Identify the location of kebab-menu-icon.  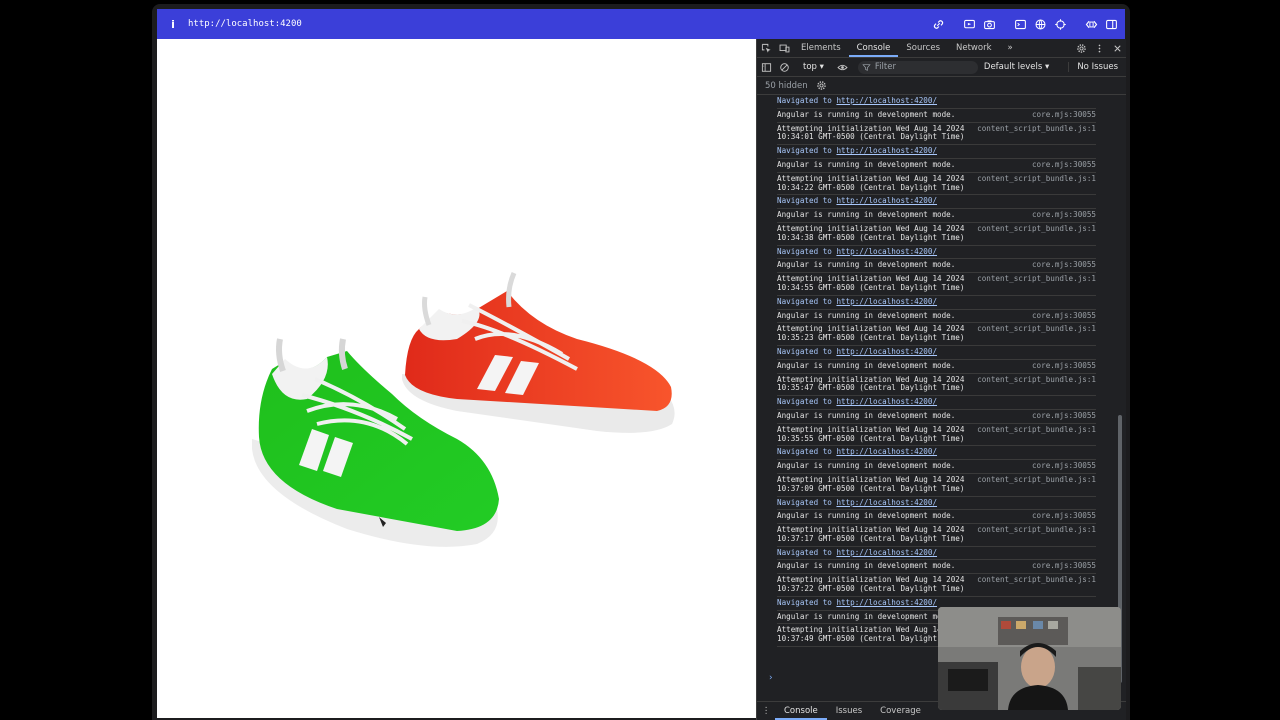
(1099, 48).